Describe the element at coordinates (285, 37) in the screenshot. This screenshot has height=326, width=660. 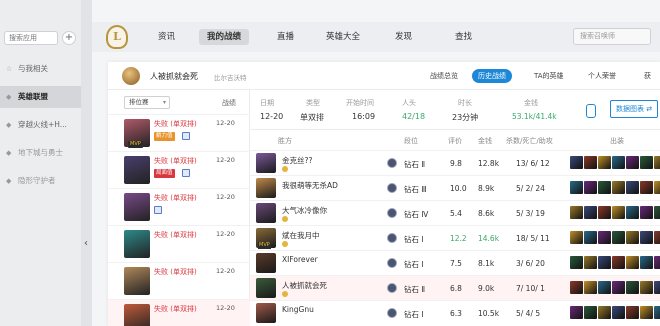
I see `tab-live: 直播` at that location.